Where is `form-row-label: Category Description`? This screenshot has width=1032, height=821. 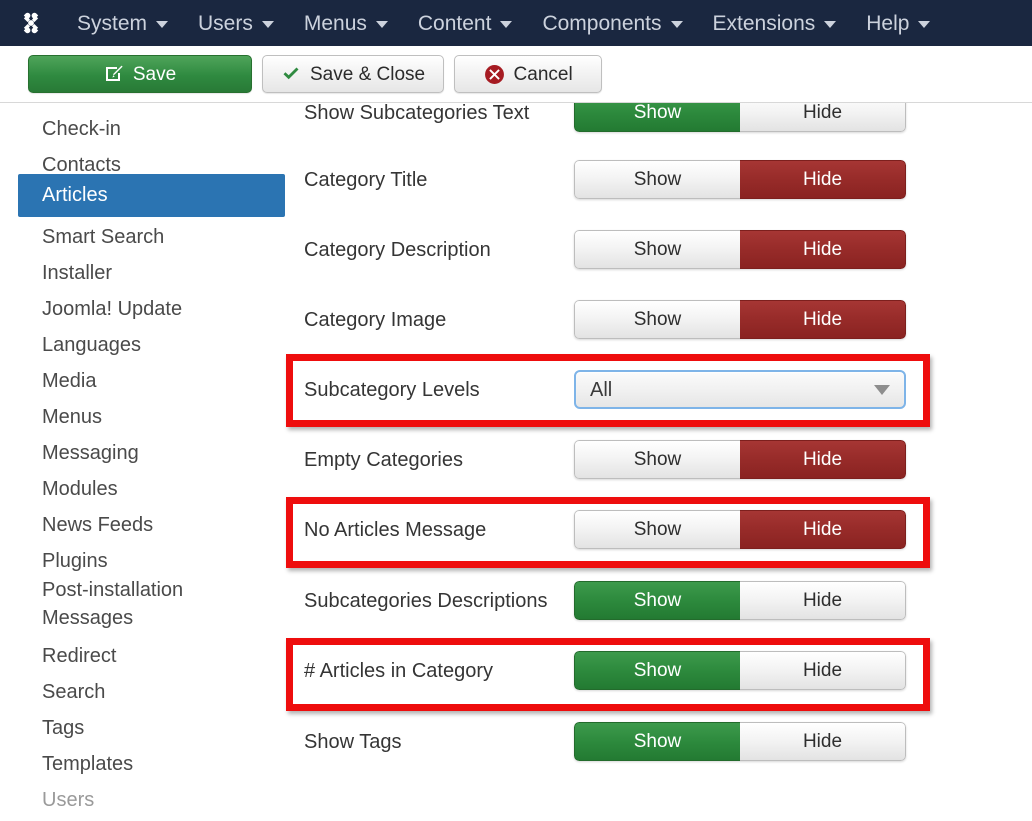 form-row-label: Category Description is located at coordinates (397, 249).